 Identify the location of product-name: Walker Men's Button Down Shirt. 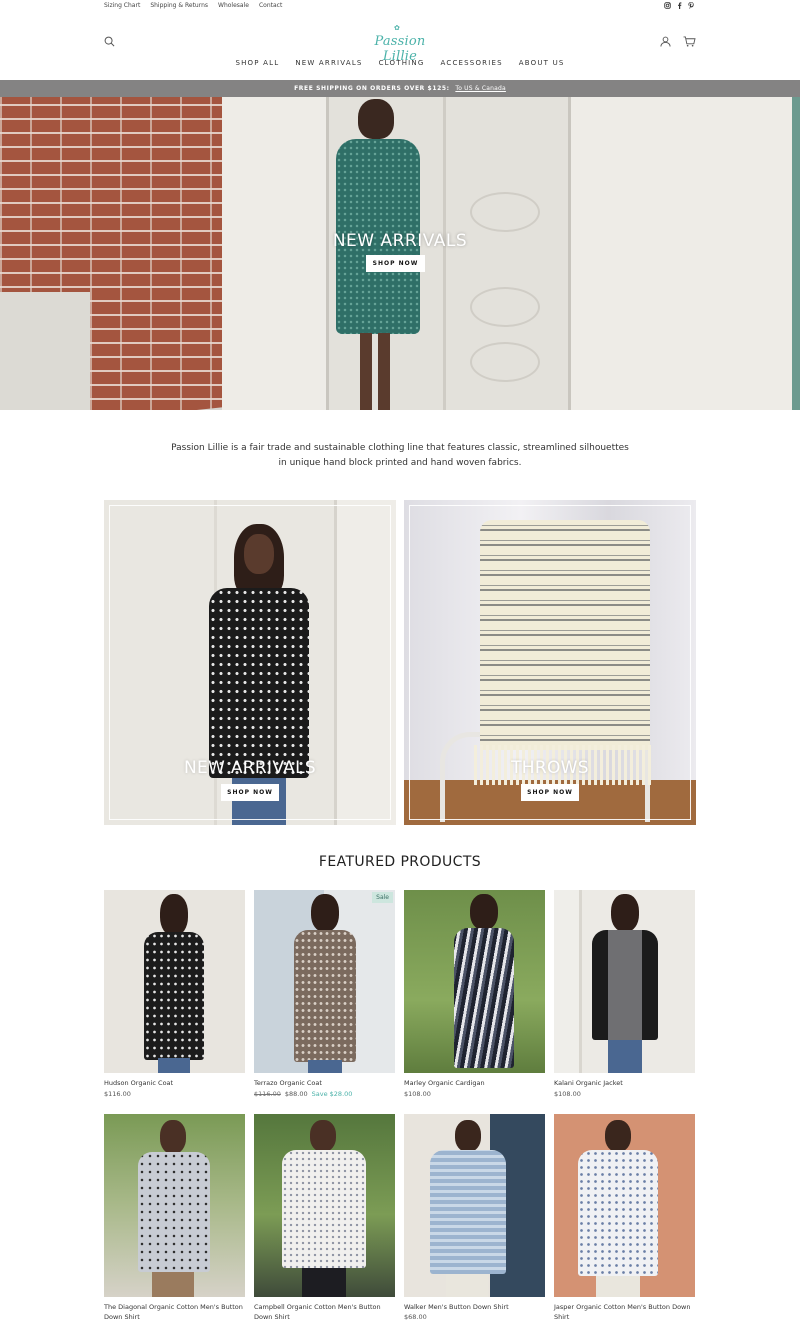
(474, 1307).